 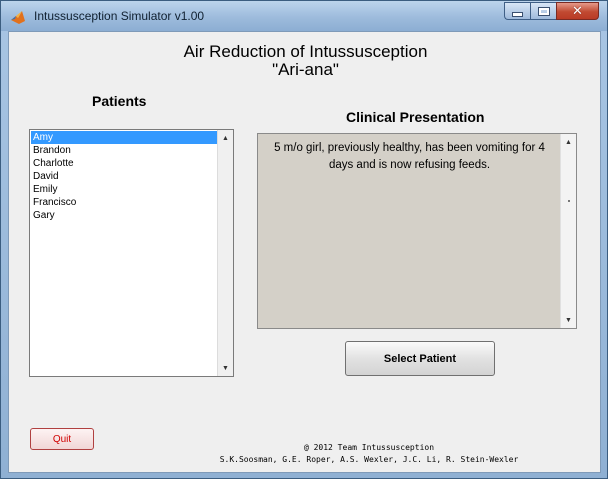 I want to click on title-bar: Intussusception Simulator v1.00 ✕, so click(x=304, y=16).